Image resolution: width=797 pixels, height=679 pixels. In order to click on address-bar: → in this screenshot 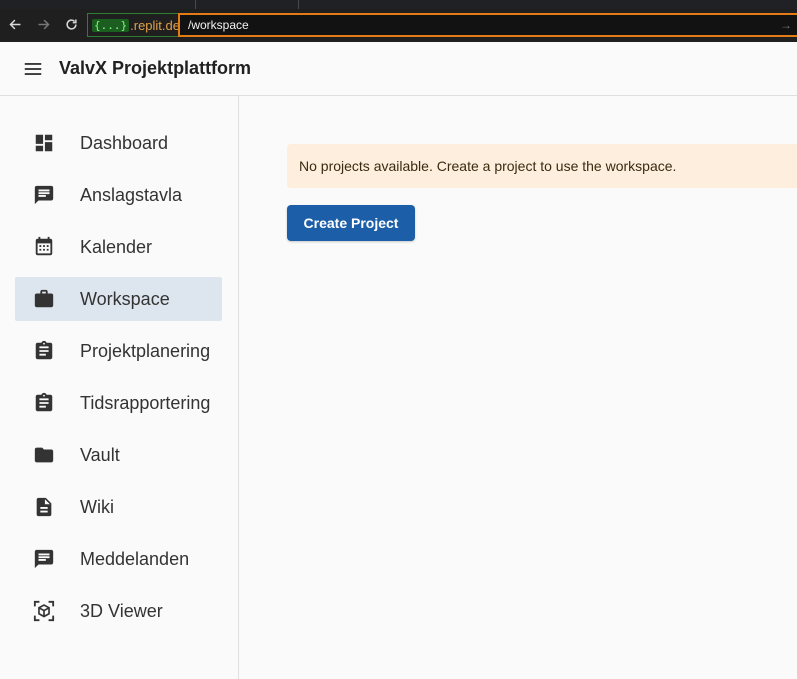, I will do `click(487, 25)`.